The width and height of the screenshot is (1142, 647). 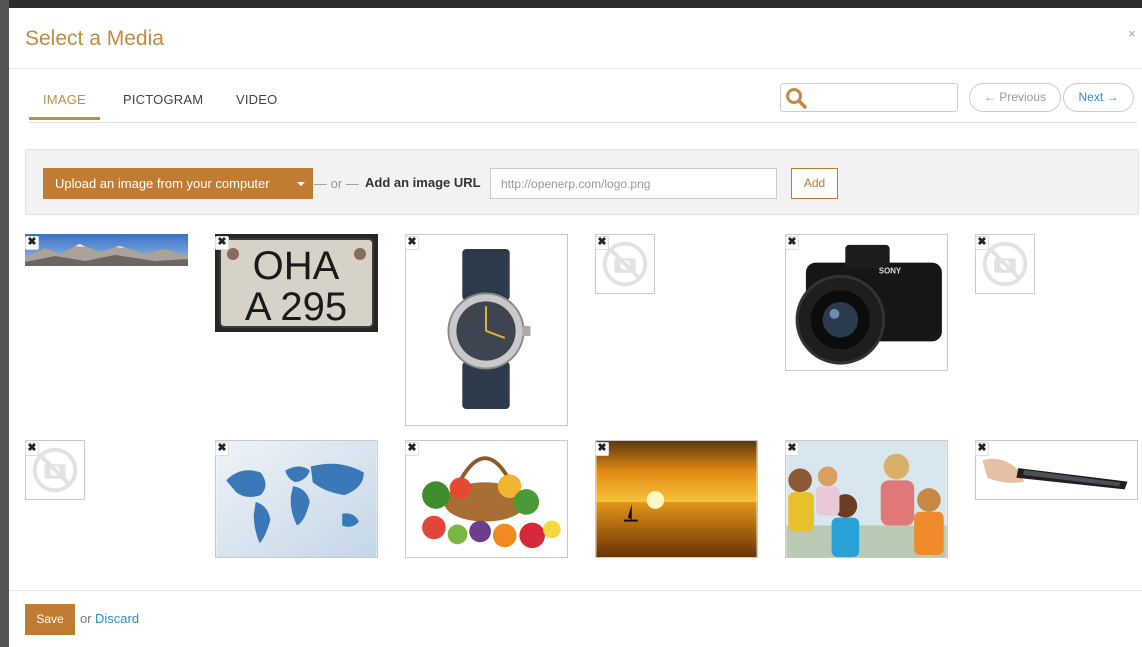 I want to click on search-field, so click(x=869, y=97).